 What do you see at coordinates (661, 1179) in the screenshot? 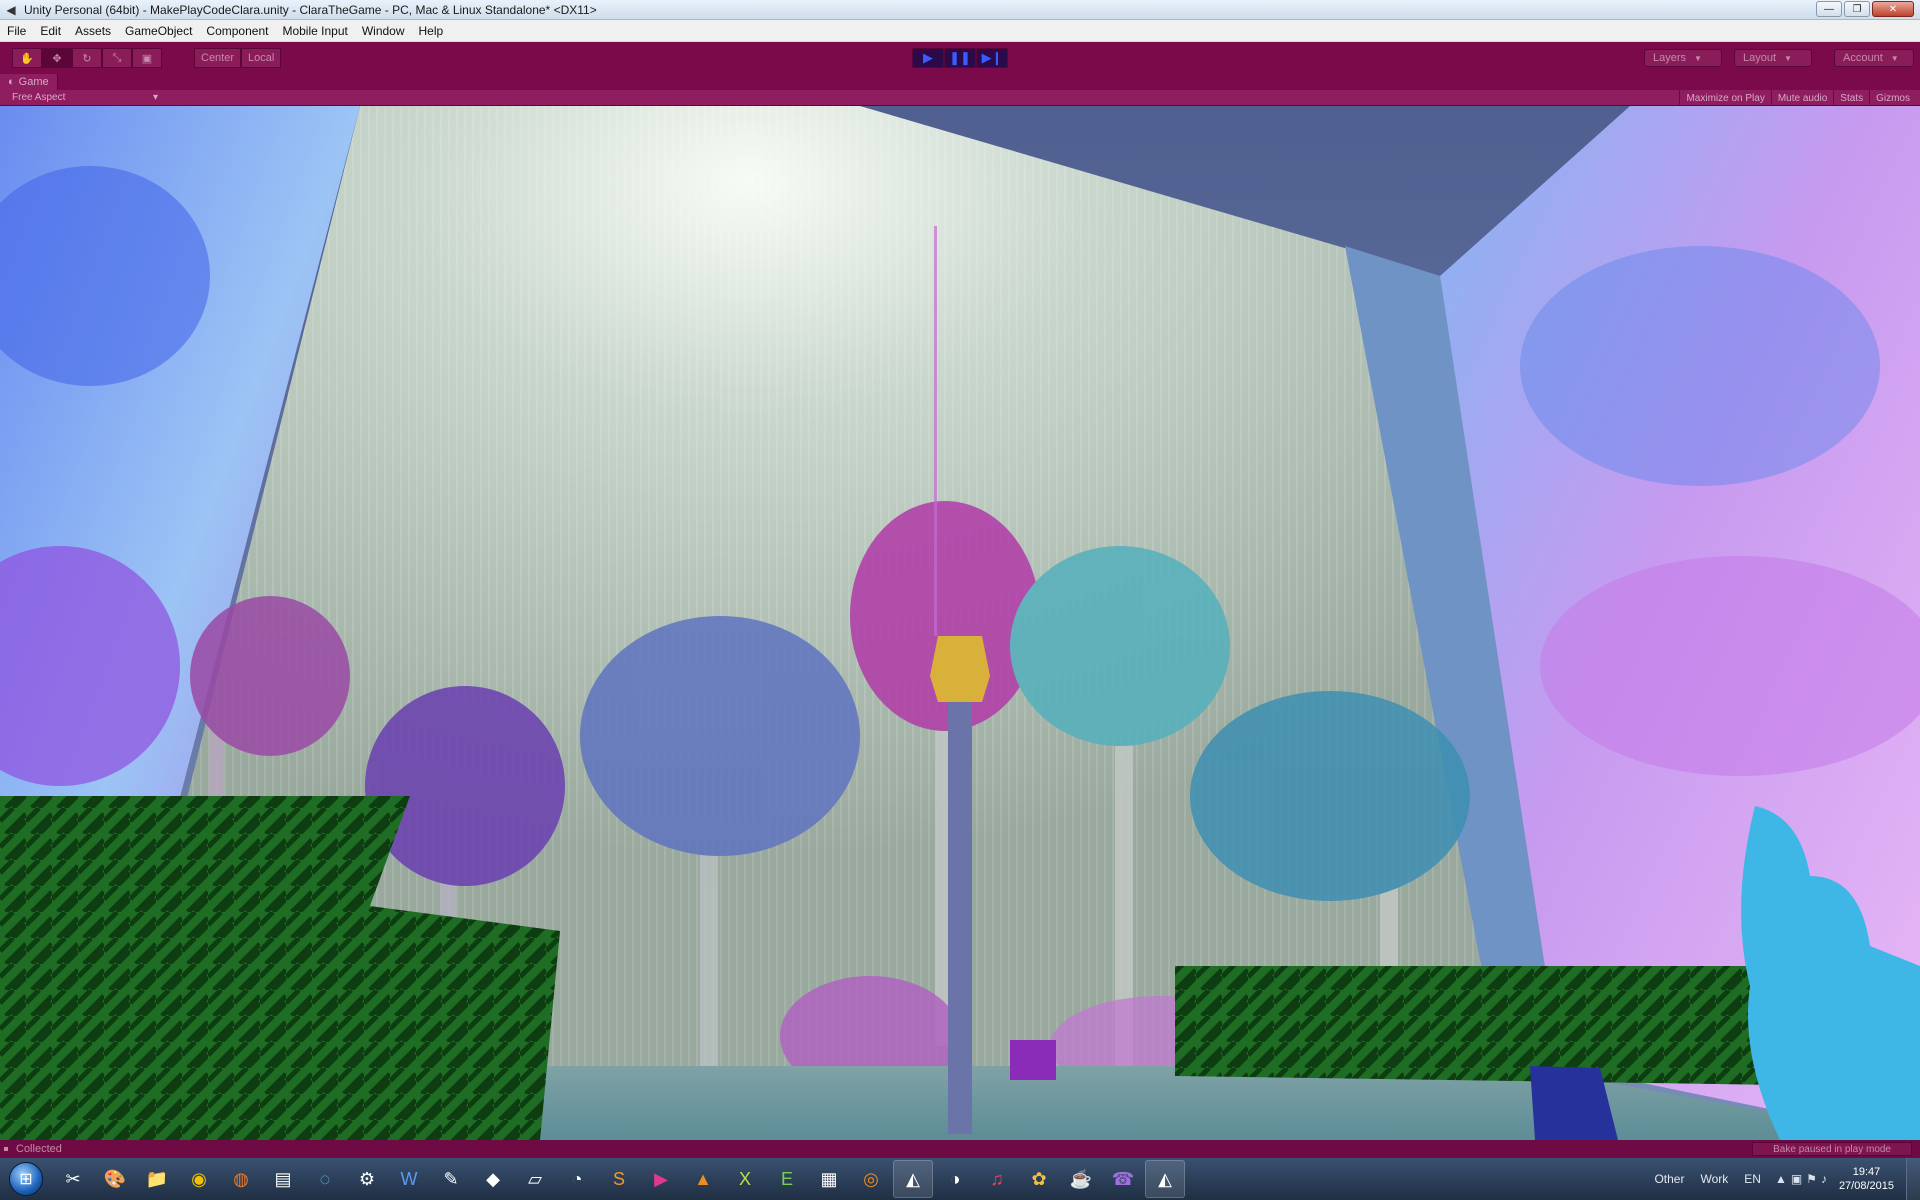
I see `media-icon: ▶` at bounding box center [661, 1179].